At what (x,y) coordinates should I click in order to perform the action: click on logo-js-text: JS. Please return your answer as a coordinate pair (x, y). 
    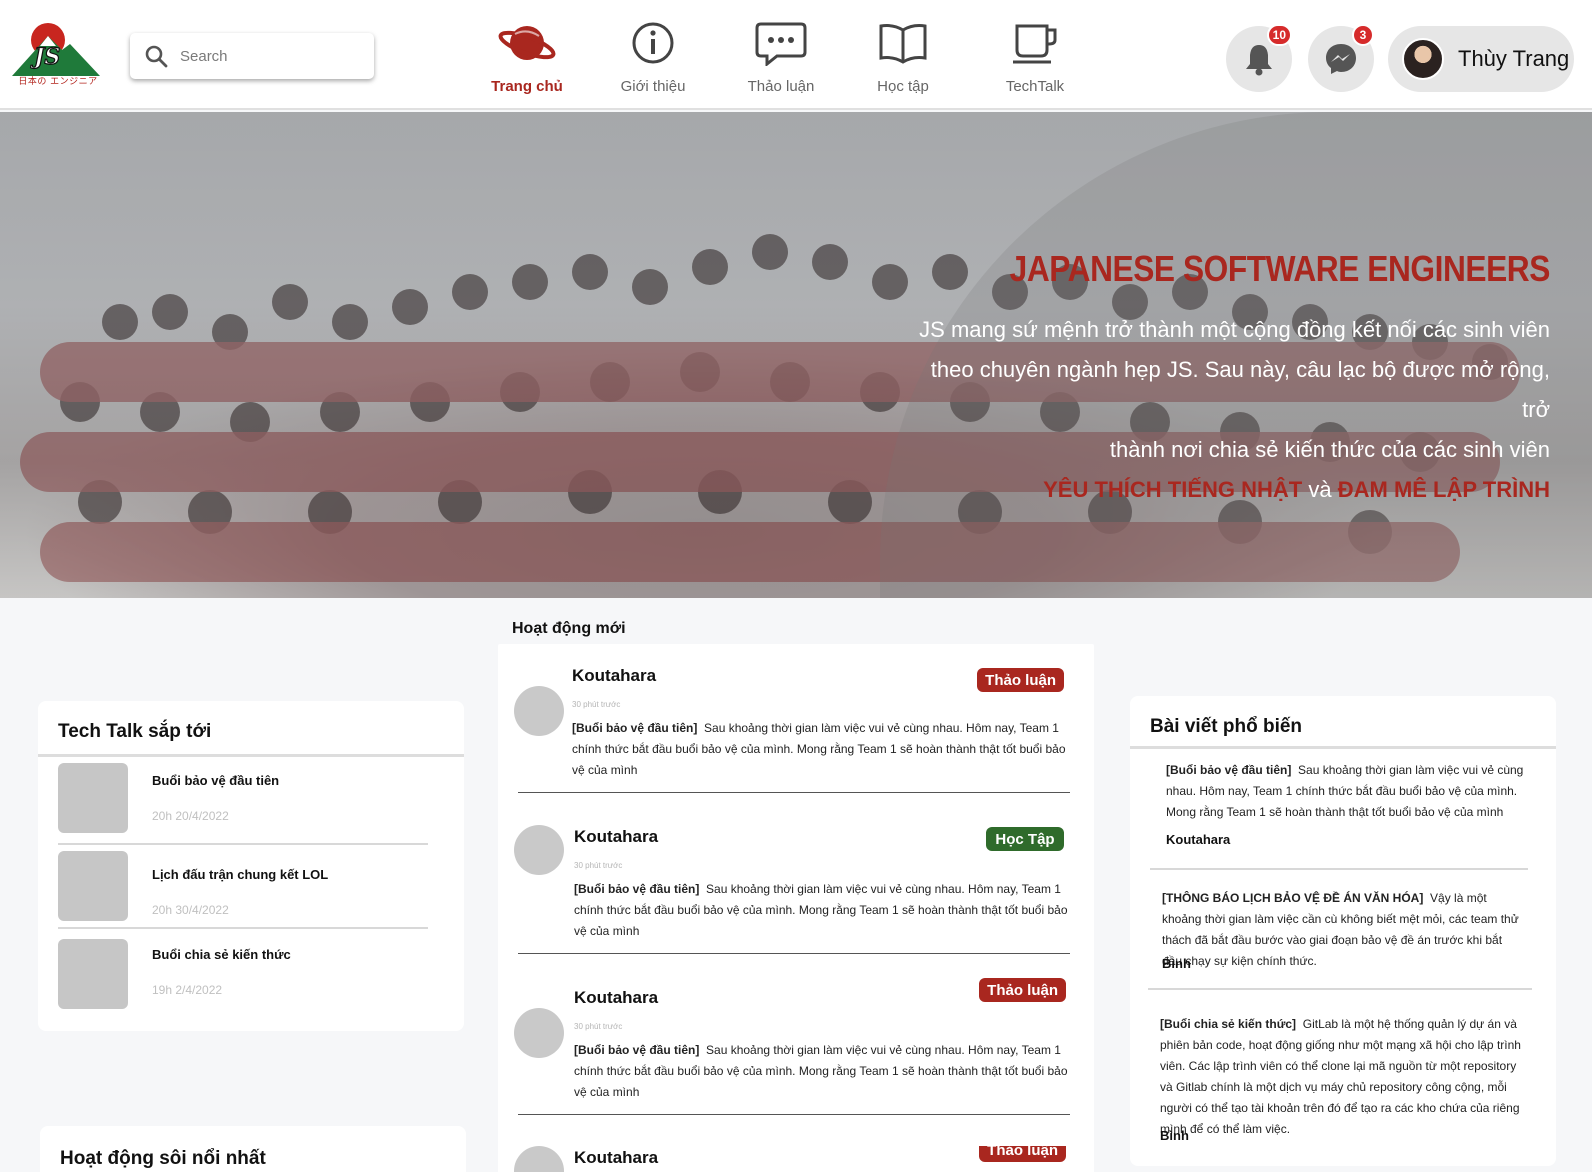
    Looking at the image, I should click on (45, 57).